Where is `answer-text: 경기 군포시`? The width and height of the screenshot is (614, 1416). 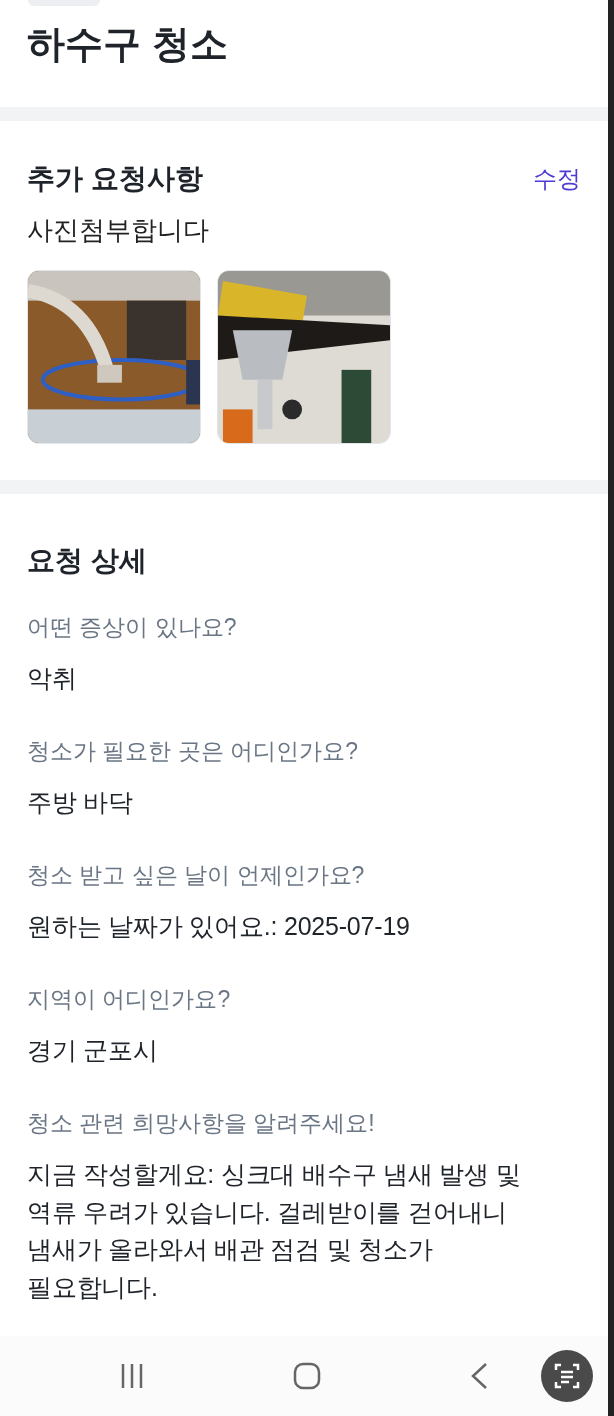
answer-text: 경기 군포시 is located at coordinates (93, 1051).